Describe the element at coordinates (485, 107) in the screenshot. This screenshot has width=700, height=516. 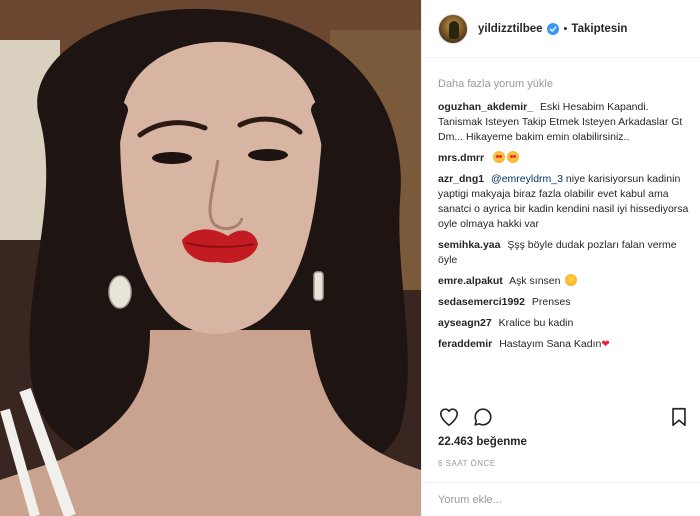
I see `comment-username: oguzhan_akdemir_` at that location.